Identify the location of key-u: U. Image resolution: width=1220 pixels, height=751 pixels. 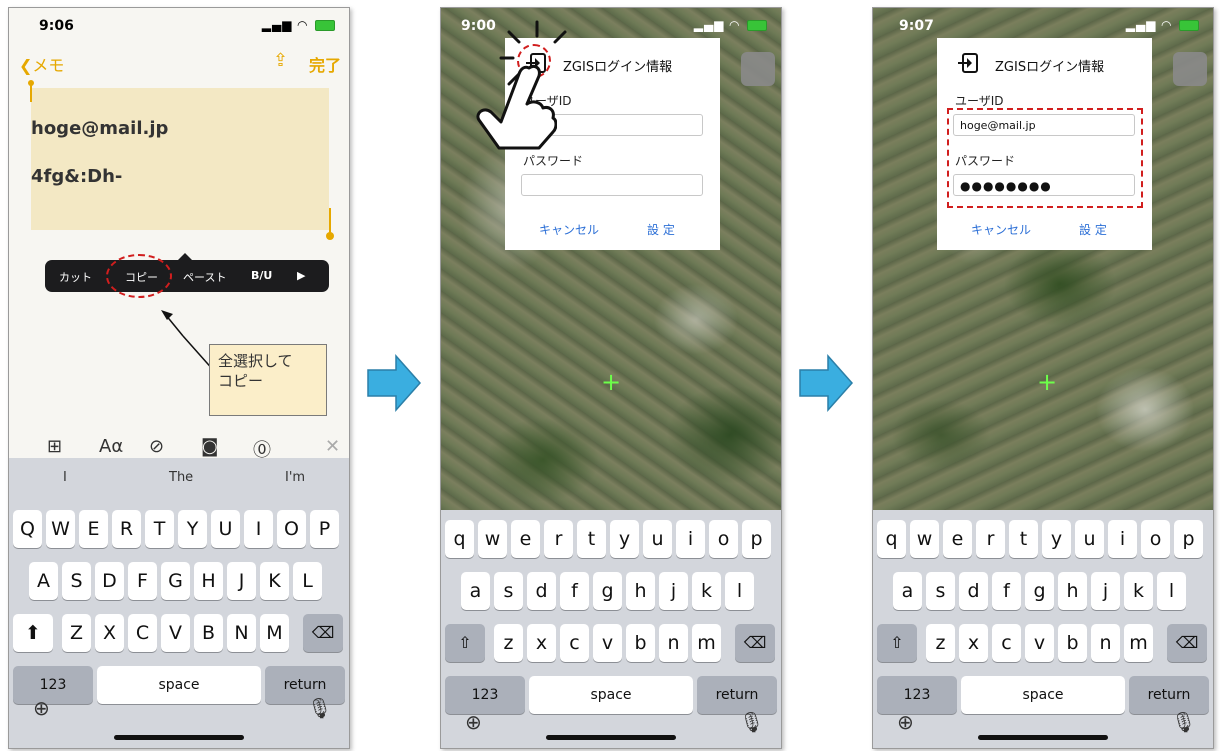
(225, 529).